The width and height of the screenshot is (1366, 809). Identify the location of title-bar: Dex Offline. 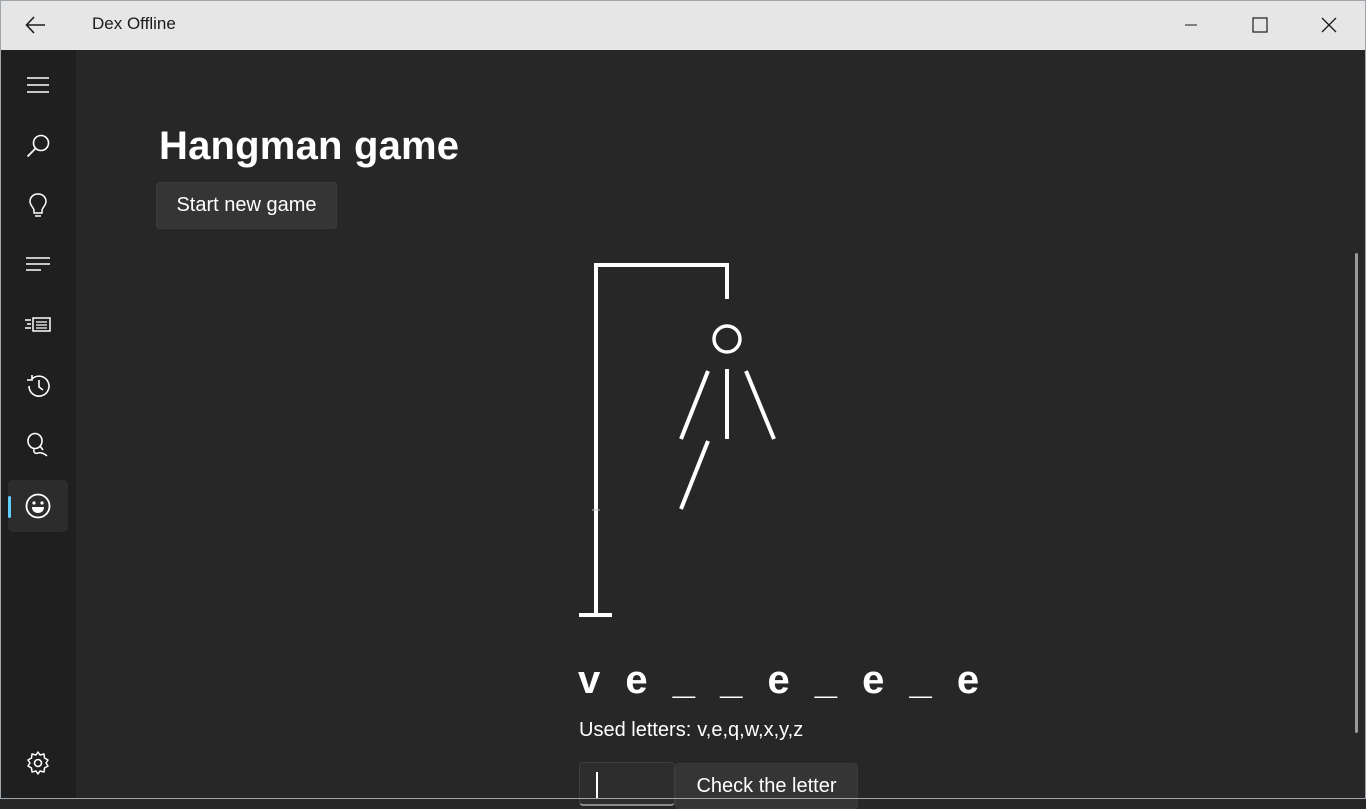
(683, 25).